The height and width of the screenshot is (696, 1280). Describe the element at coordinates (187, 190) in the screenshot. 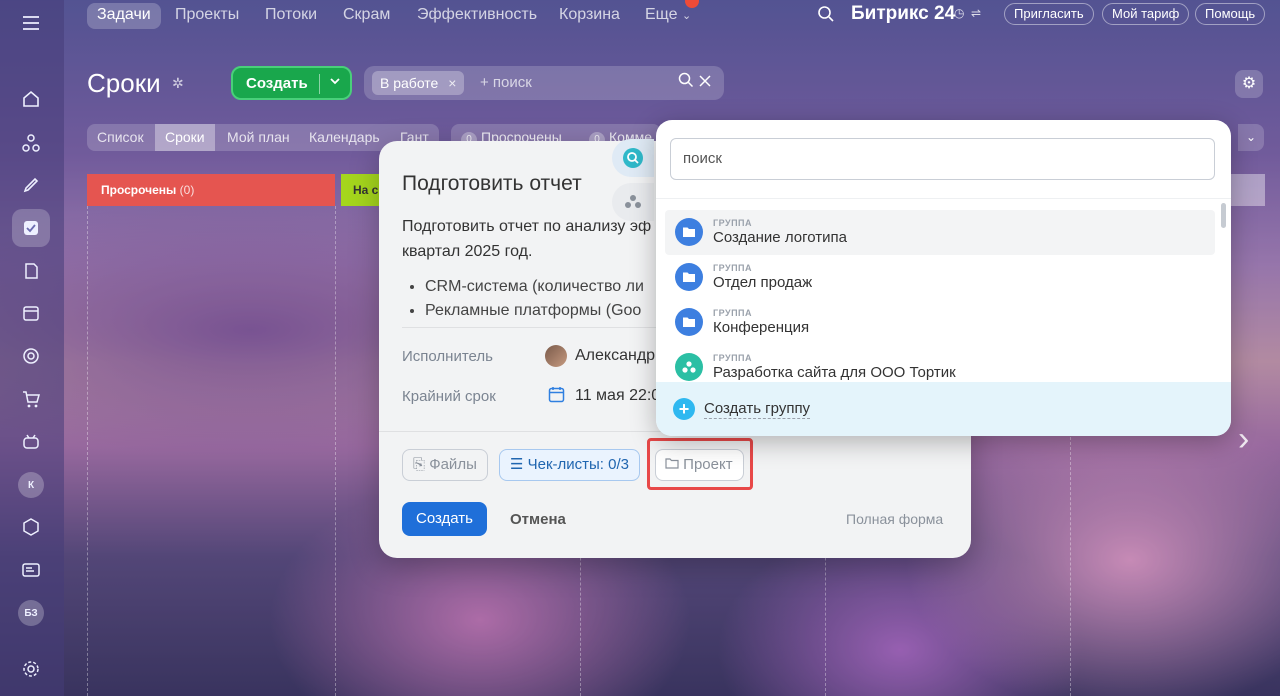

I see `column-count: (0)` at that location.